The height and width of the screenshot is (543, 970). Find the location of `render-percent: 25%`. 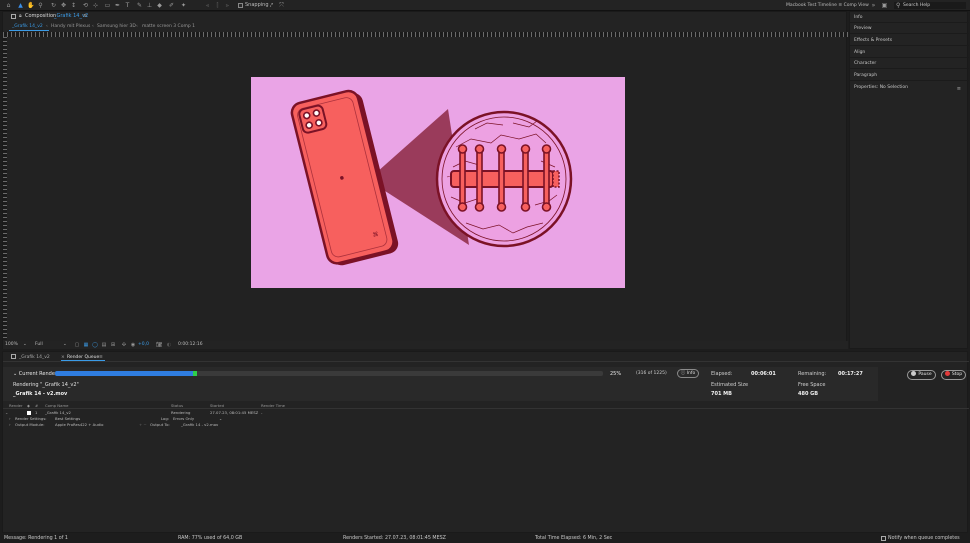

render-percent: 25% is located at coordinates (616, 374).